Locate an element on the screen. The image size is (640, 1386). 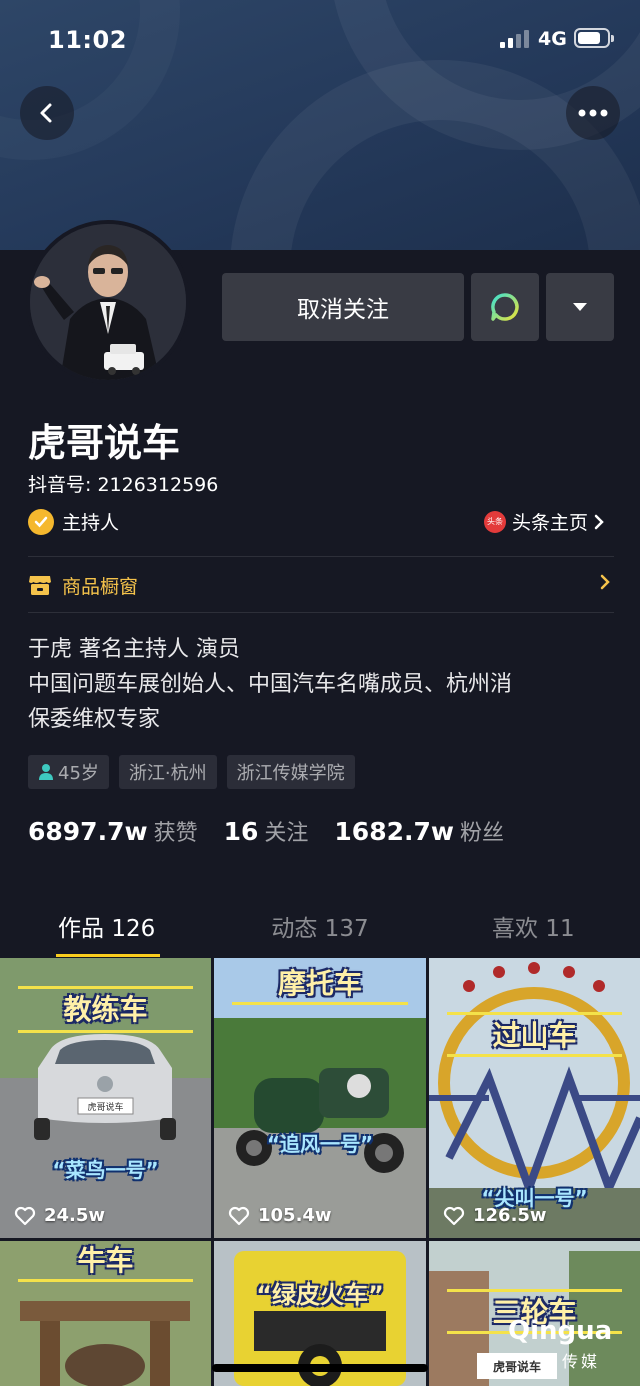
watermark-main: Qingua is located at coordinates (560, 1331).